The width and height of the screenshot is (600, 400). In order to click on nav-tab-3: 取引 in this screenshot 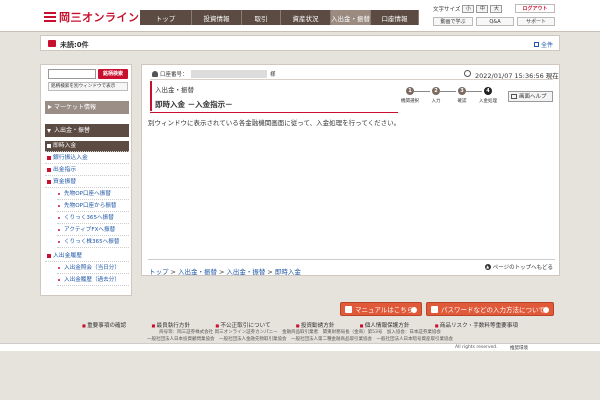, I will do `click(261, 17)`.